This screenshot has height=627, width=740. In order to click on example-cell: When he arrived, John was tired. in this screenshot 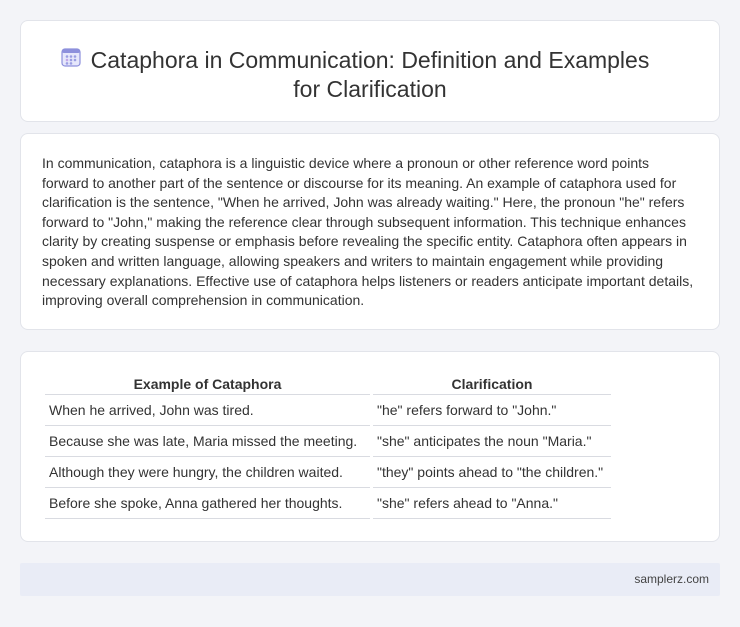, I will do `click(207, 410)`.